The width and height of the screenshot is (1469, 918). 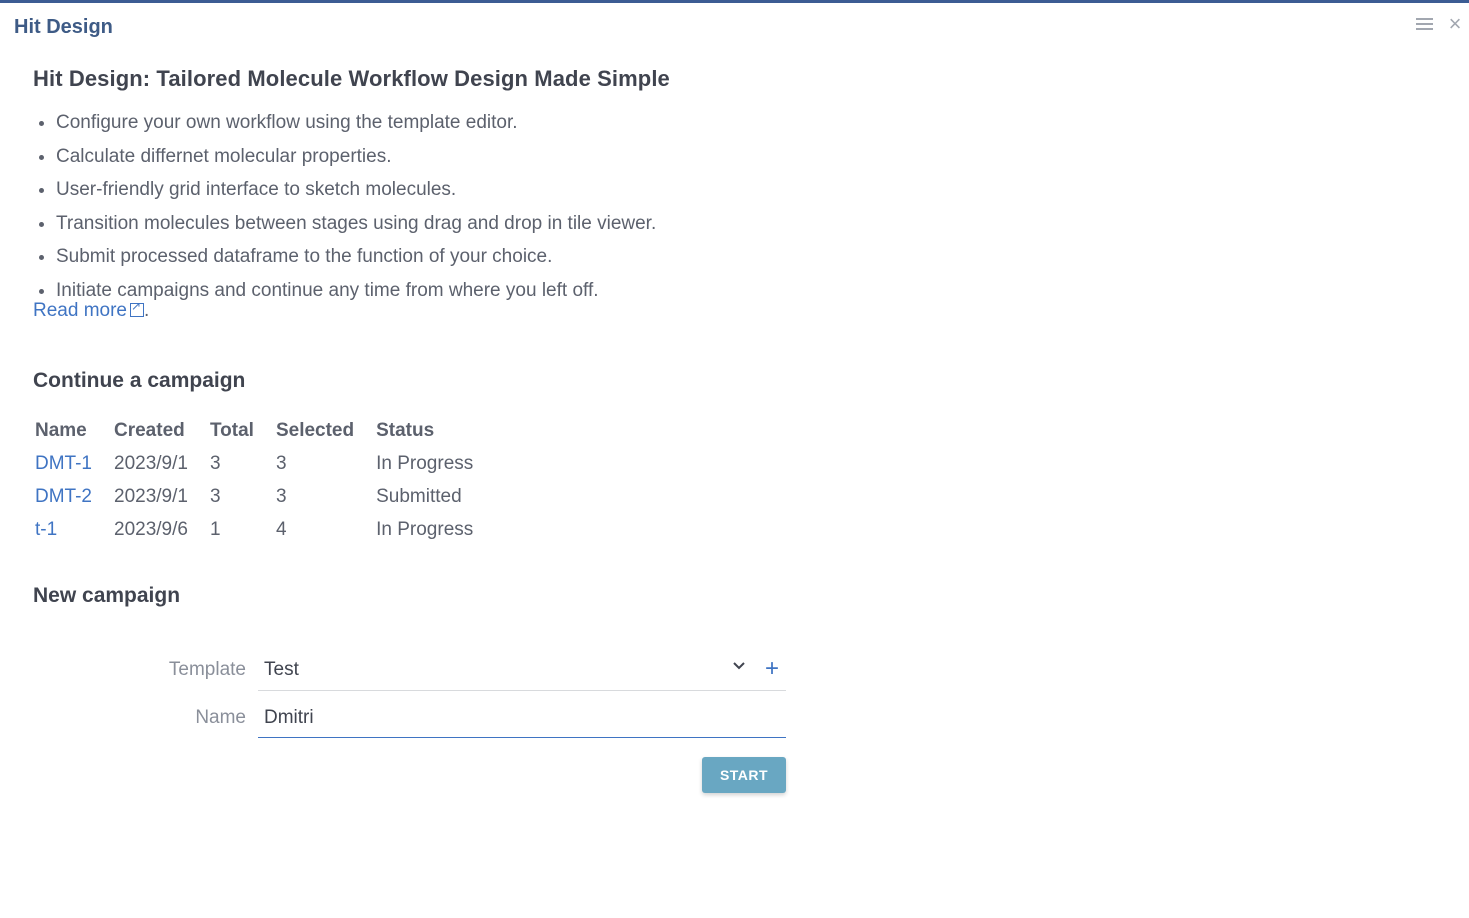 I want to click on name-label: Name, so click(x=220, y=717).